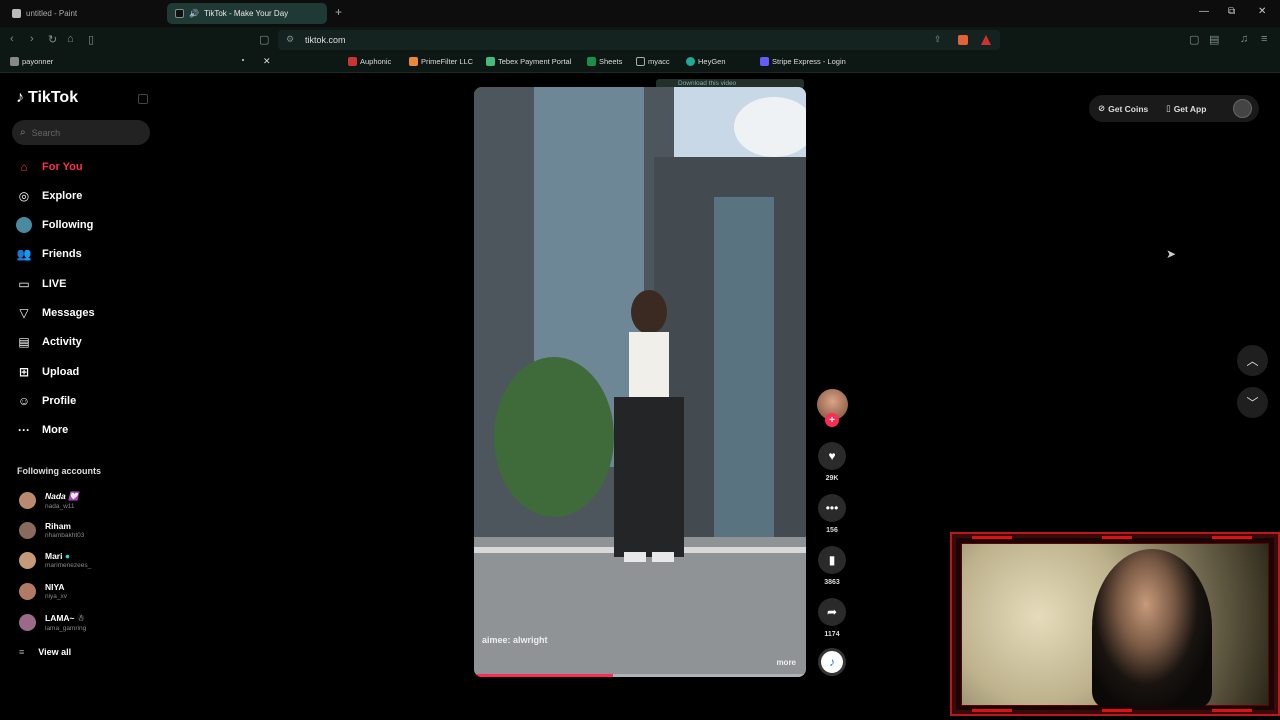  Describe the element at coordinates (290, 39) in the screenshot. I see `site-info-icon: ⚙` at that location.